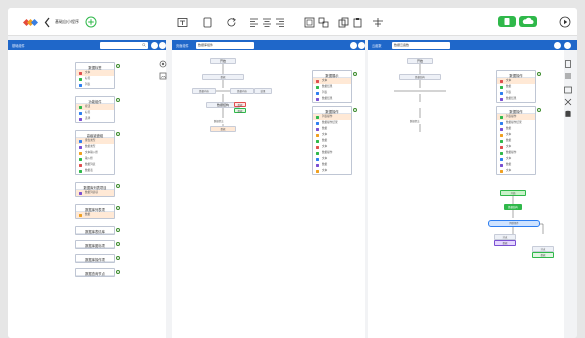 This screenshot has height=338, width=585. Describe the element at coordinates (280, 22) in the screenshot. I see `align-right-icon` at that location.